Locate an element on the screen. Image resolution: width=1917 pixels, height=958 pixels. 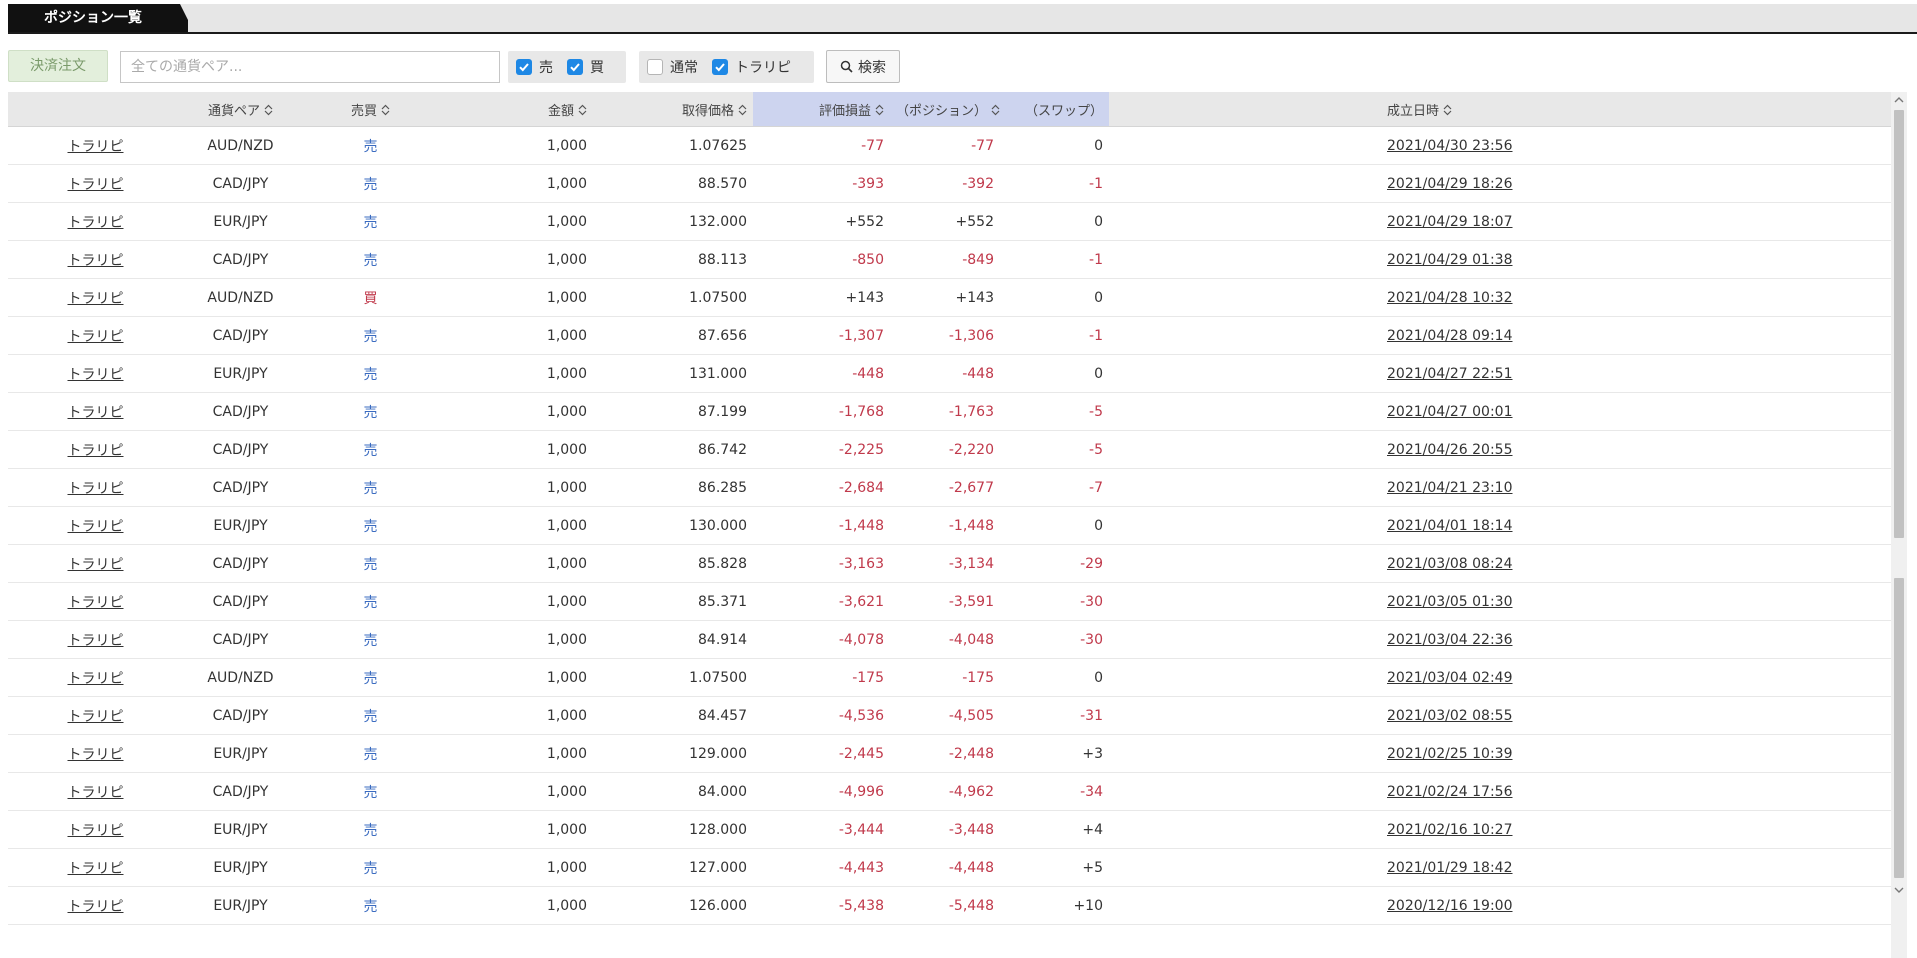
filter-sell-checkbox: 売 is located at coordinates (534, 67).